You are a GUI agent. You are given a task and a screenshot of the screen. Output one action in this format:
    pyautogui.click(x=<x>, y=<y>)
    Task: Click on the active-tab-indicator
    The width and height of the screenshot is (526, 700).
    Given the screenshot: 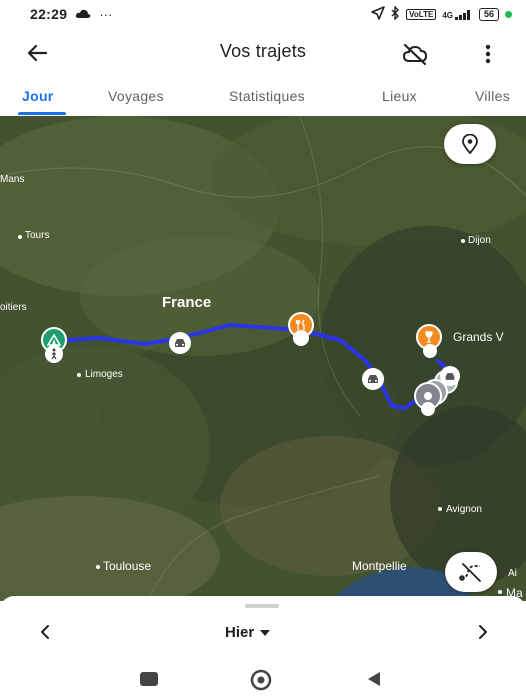 What is the action you would take?
    pyautogui.click(x=42, y=113)
    